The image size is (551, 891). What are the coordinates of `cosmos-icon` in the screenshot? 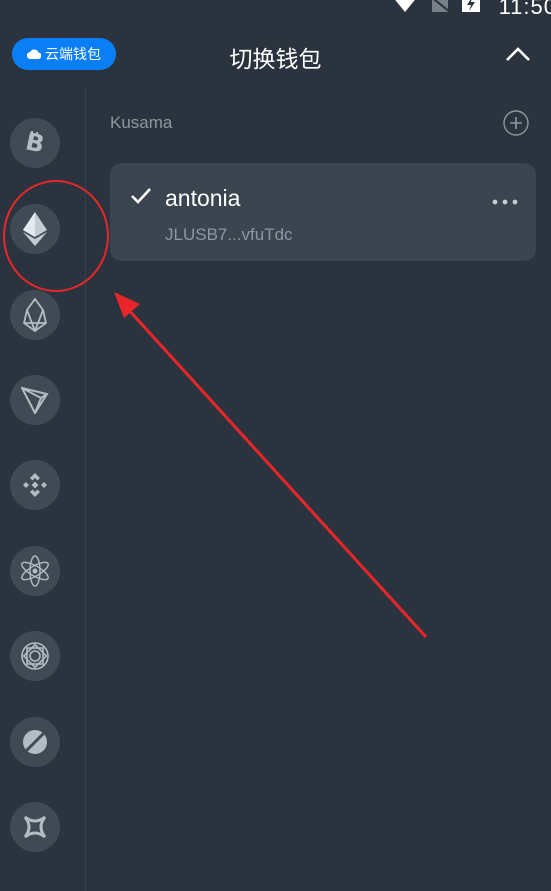 It's located at (35, 571).